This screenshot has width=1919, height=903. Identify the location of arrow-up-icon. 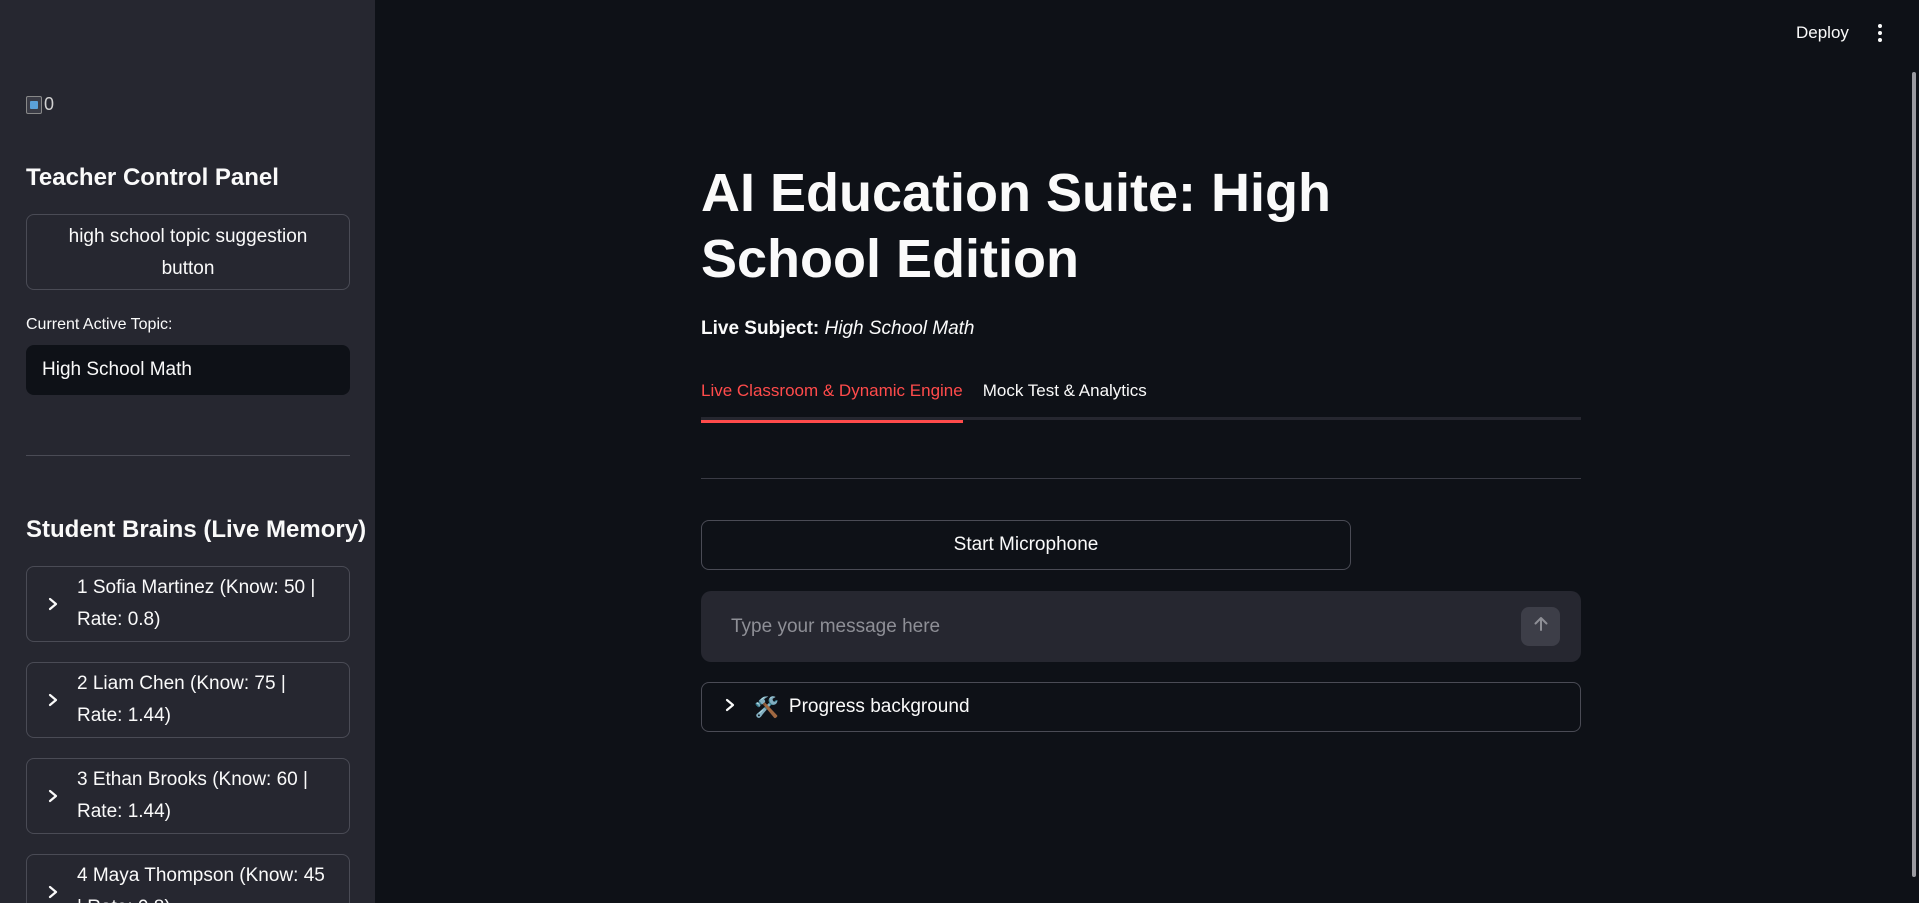
(1541, 626).